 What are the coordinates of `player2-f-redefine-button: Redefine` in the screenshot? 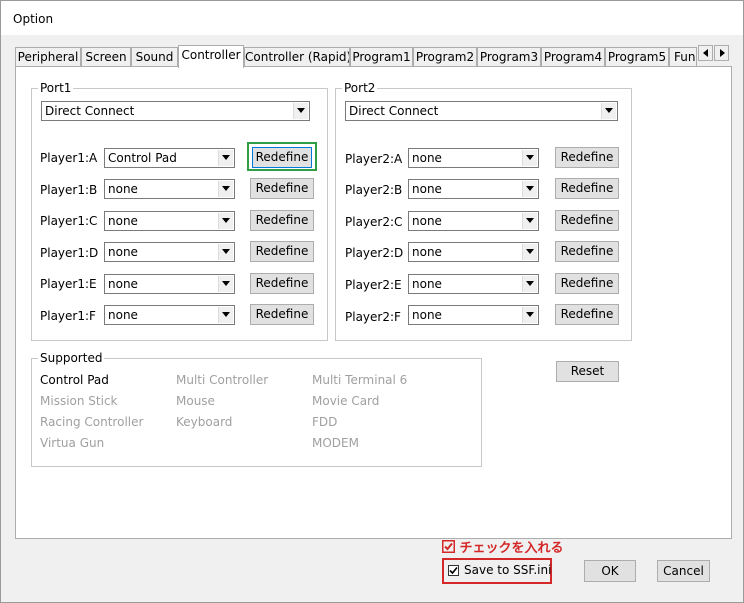 It's located at (587, 314).